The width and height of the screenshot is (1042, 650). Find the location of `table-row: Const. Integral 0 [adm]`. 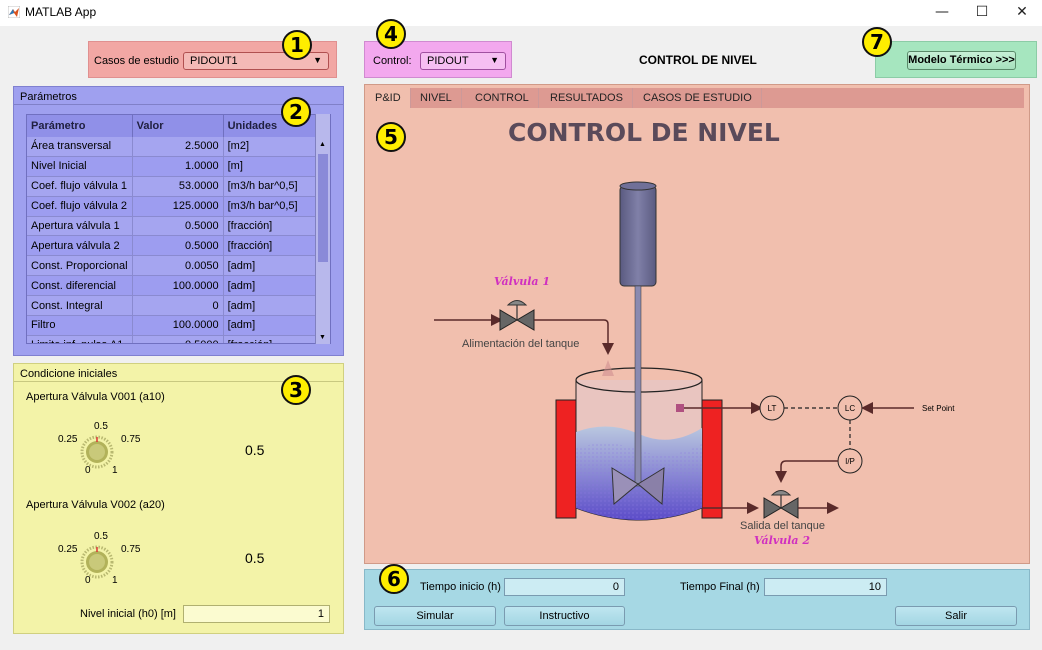

table-row: Const. Integral 0 [adm] is located at coordinates (178, 306).